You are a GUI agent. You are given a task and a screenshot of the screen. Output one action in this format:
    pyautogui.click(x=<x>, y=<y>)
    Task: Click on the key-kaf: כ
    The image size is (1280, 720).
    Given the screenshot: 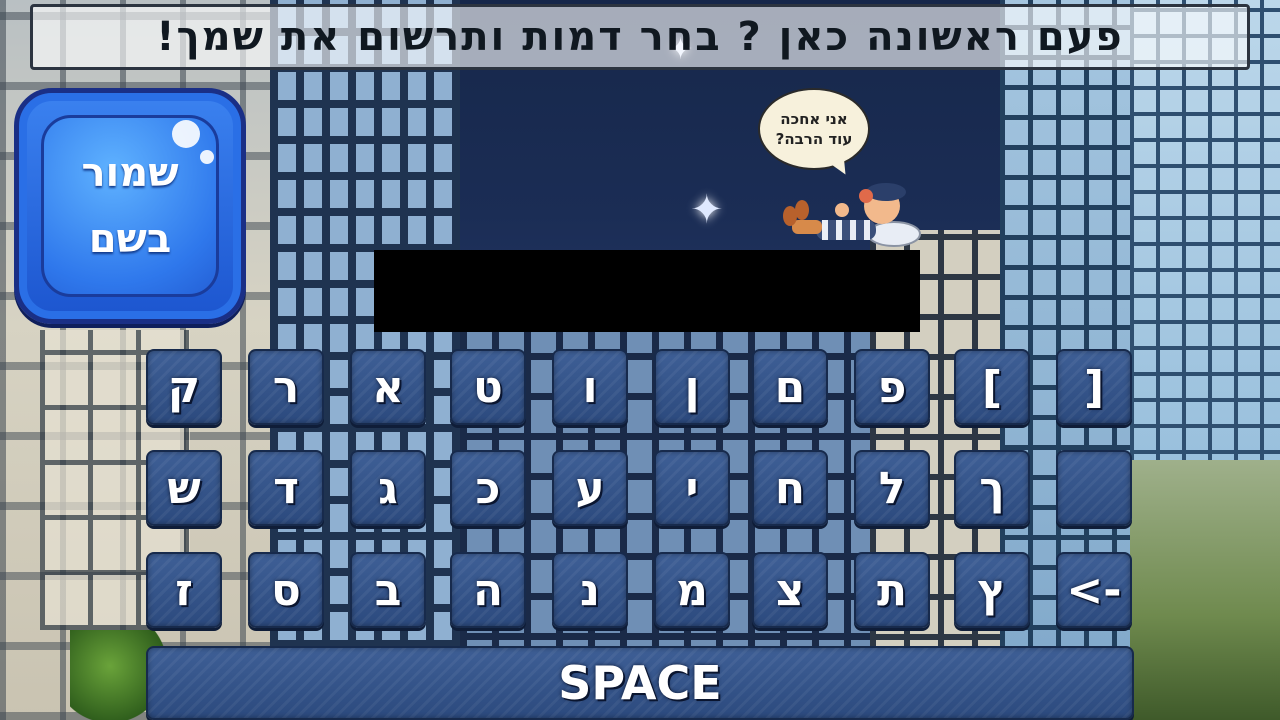 What is the action you would take?
    pyautogui.click(x=488, y=488)
    